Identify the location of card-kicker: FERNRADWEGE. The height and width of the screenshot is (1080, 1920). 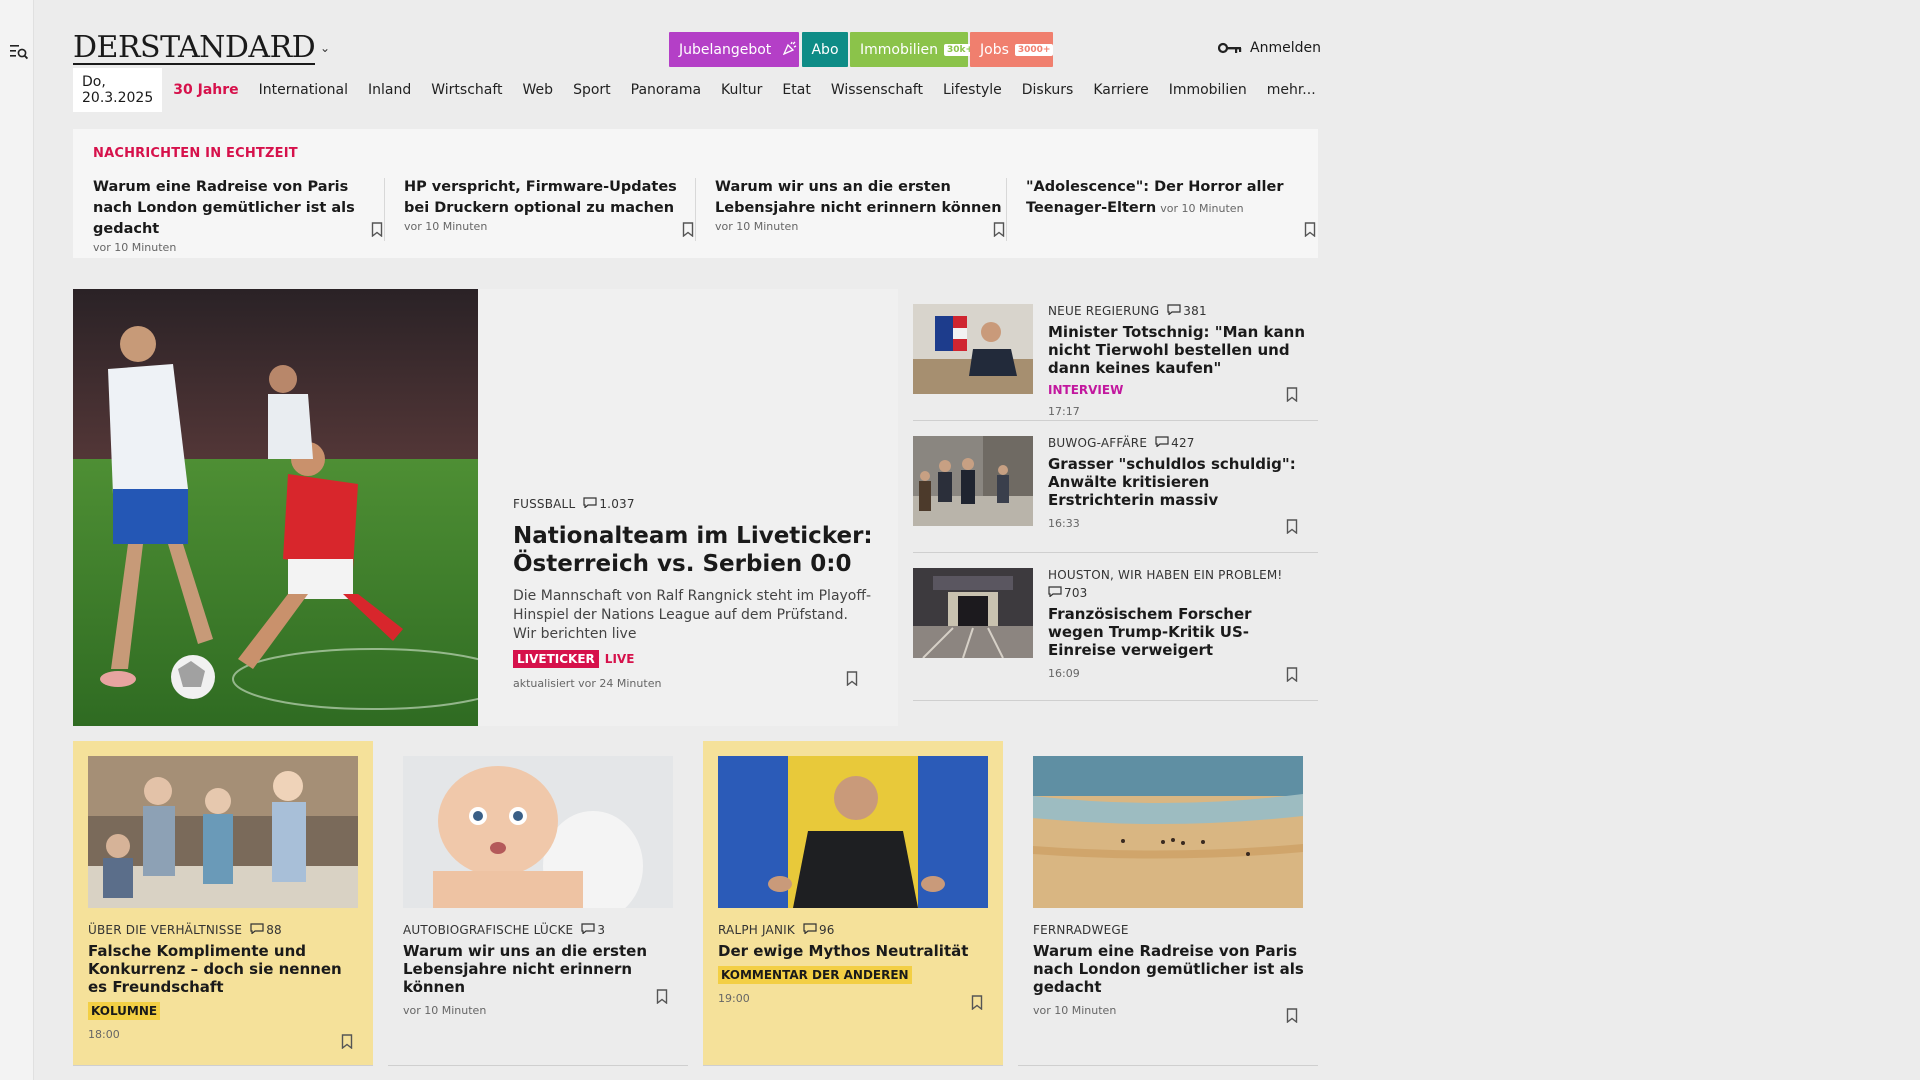
(1170, 930).